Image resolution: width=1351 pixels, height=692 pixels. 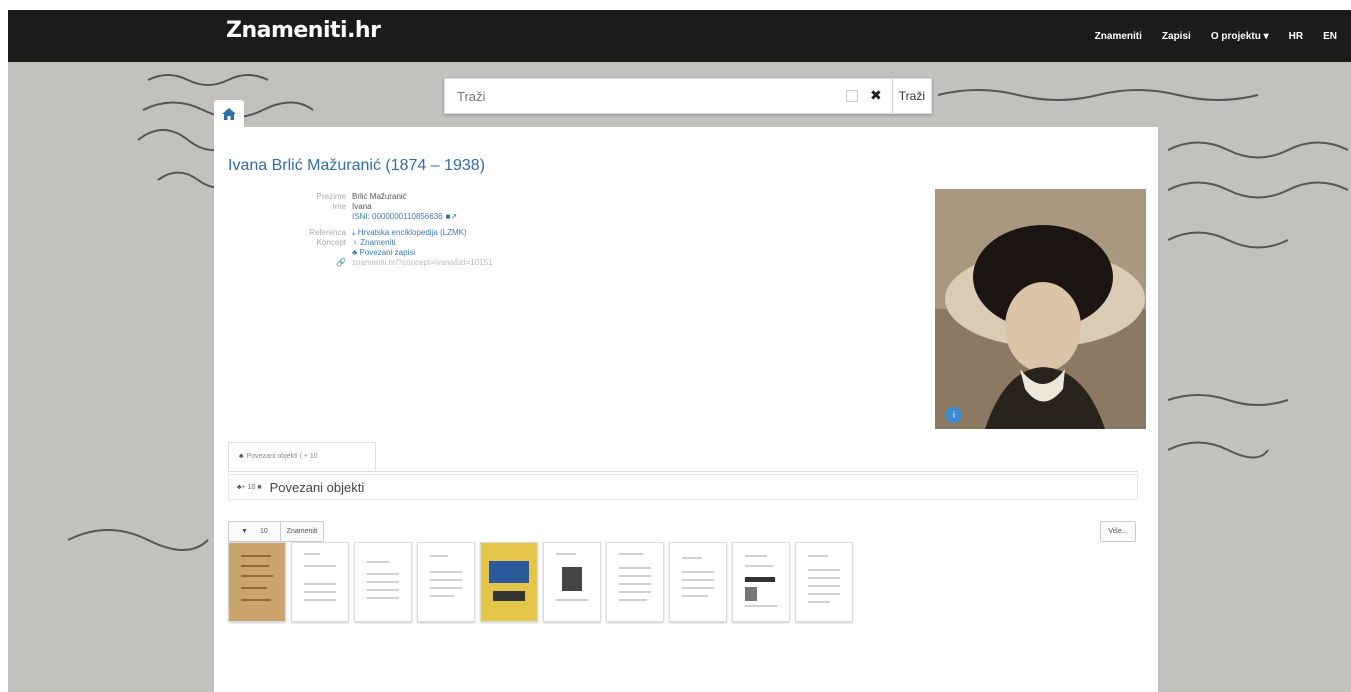 I want to click on tabs-bar: ♣ Povezani objekti ( + 10, so click(x=683, y=457).